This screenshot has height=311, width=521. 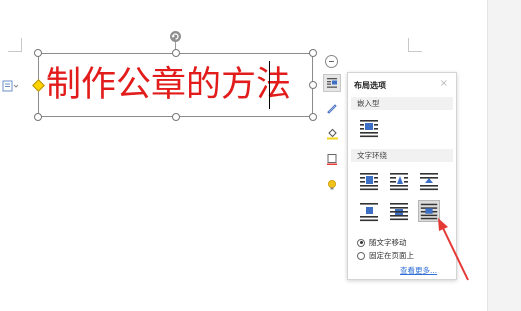 What do you see at coordinates (453, 249) in the screenshot?
I see `annotation-arrow-icon` at bounding box center [453, 249].